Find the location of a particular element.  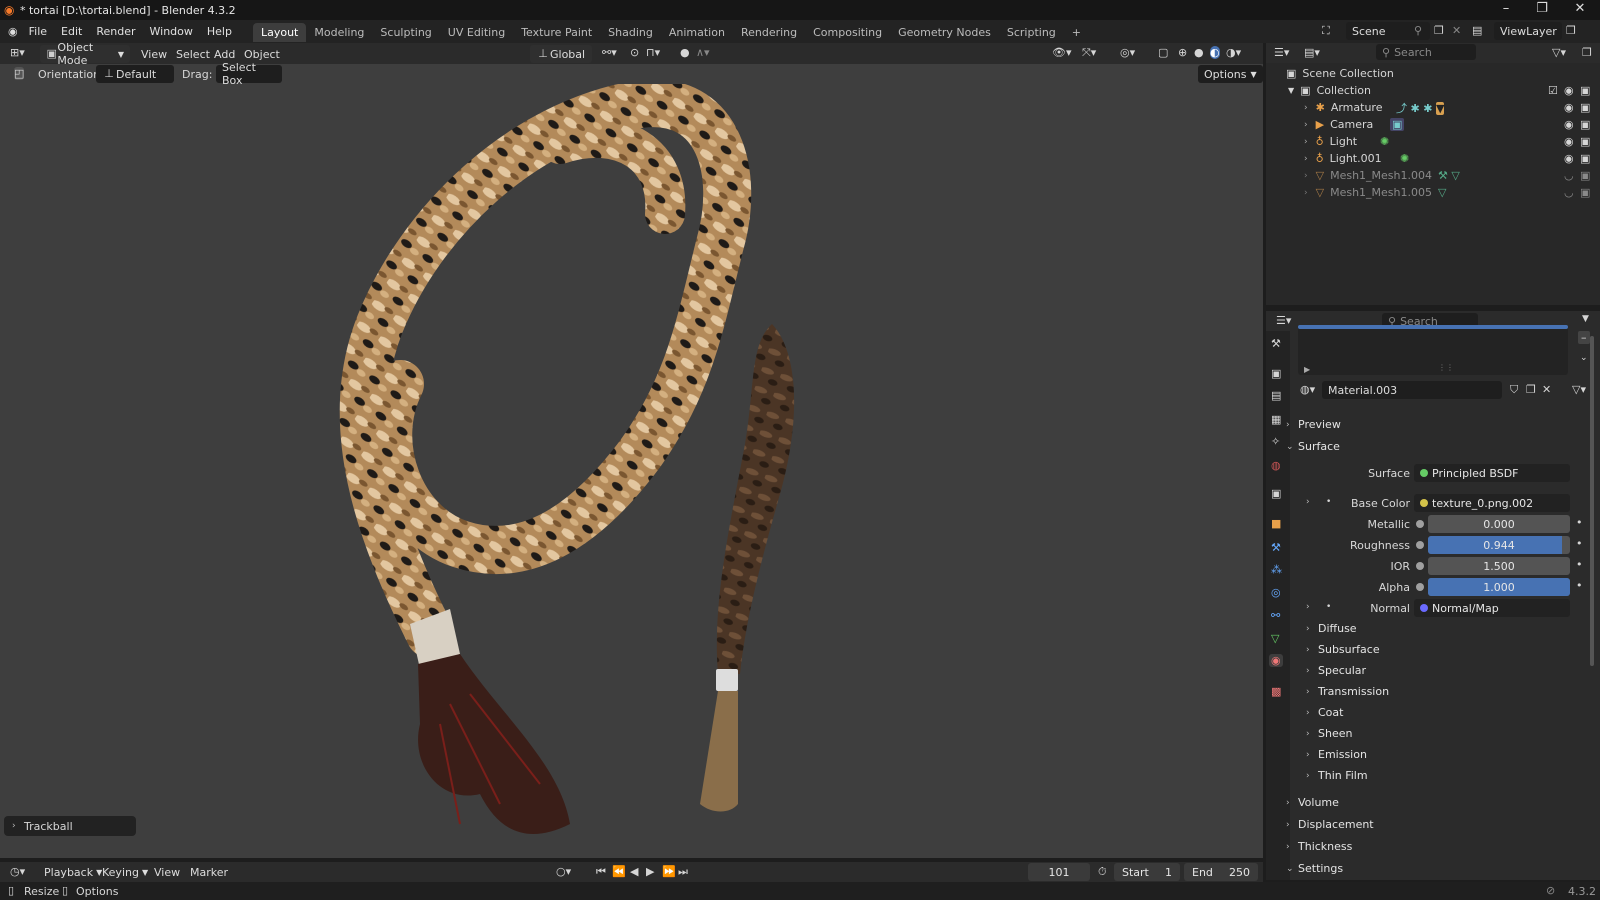

subsection-subsurface: › Subsurface is located at coordinates (1343, 649).